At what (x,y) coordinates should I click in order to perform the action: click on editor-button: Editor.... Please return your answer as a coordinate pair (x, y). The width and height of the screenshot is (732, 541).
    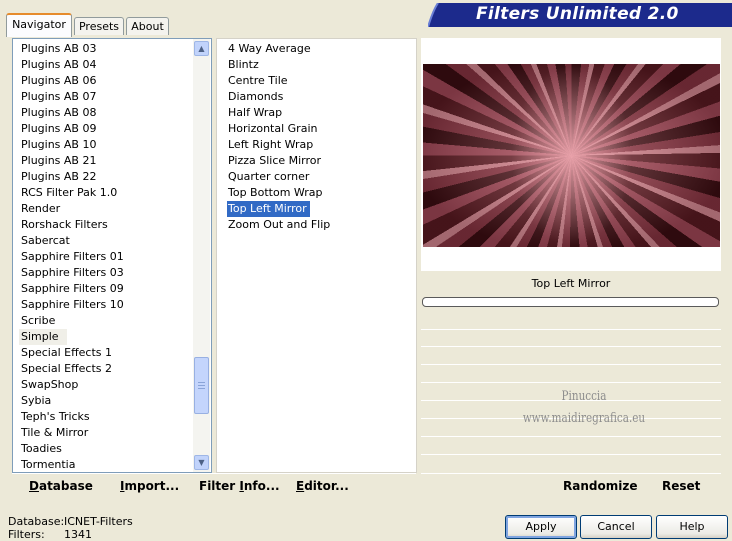
    Looking at the image, I should click on (322, 486).